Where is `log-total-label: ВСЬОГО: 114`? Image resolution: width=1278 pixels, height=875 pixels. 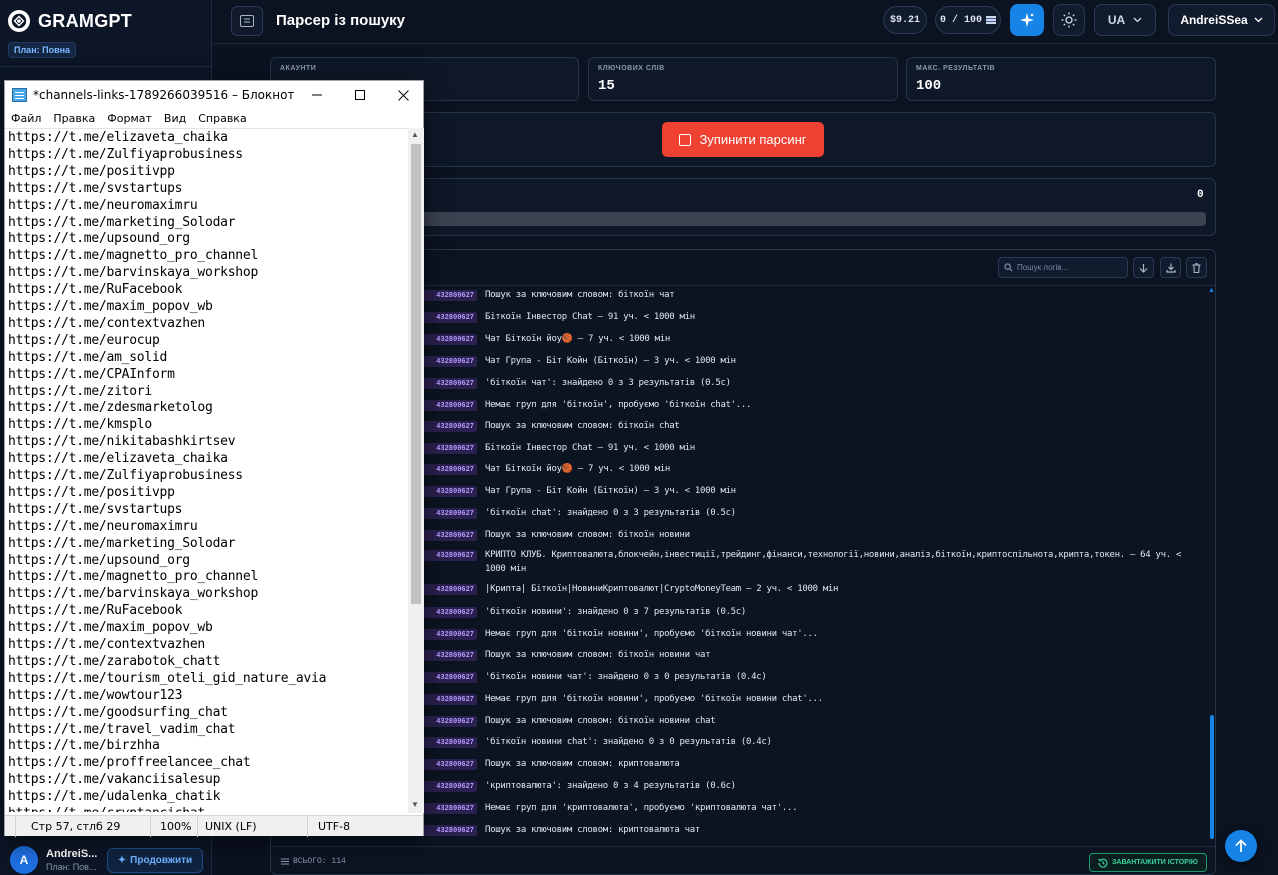
log-total-label: ВСЬОГО: 114 is located at coordinates (319, 861).